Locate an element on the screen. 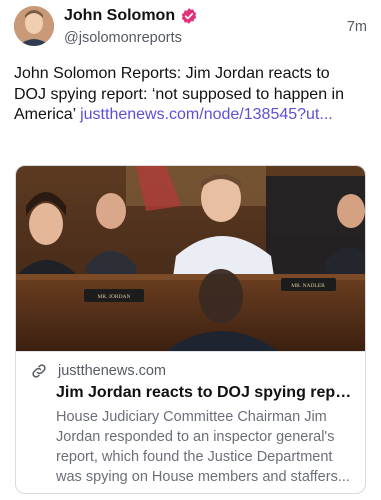  author-name: John Solomon is located at coordinates (119, 16).